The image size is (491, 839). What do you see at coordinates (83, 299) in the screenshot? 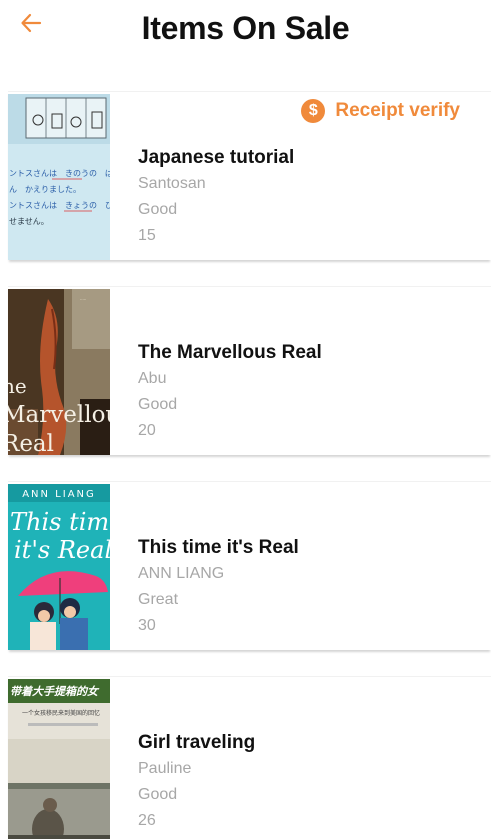
I see `cover-small-text: ·····` at bounding box center [83, 299].